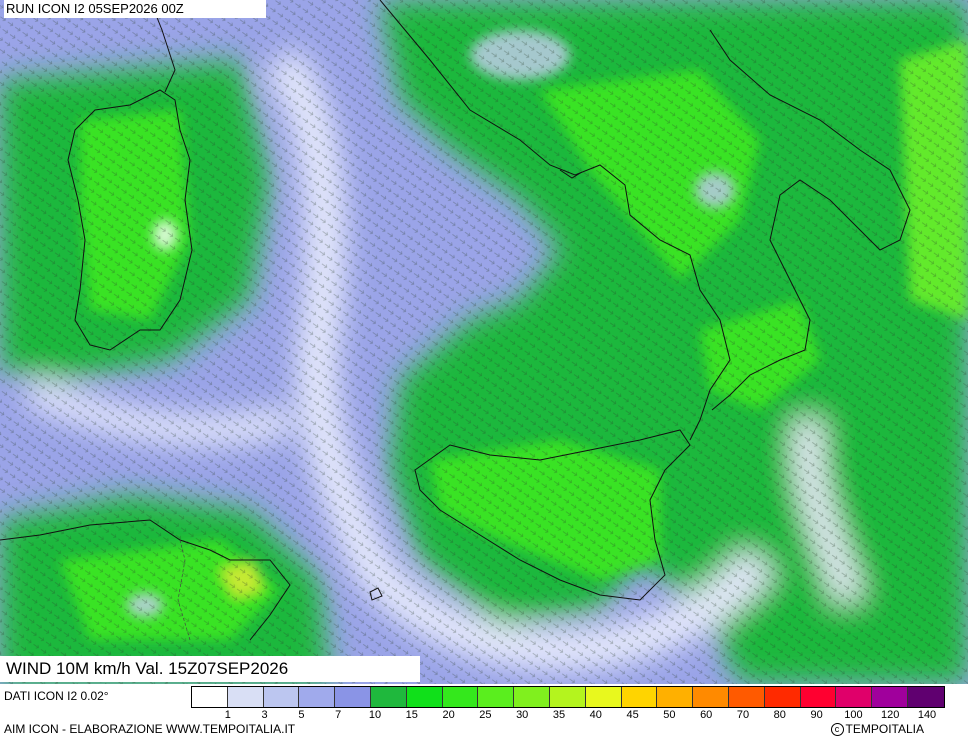 This screenshot has height=745, width=968. I want to click on legend-tick-label: 45, so click(632, 715).